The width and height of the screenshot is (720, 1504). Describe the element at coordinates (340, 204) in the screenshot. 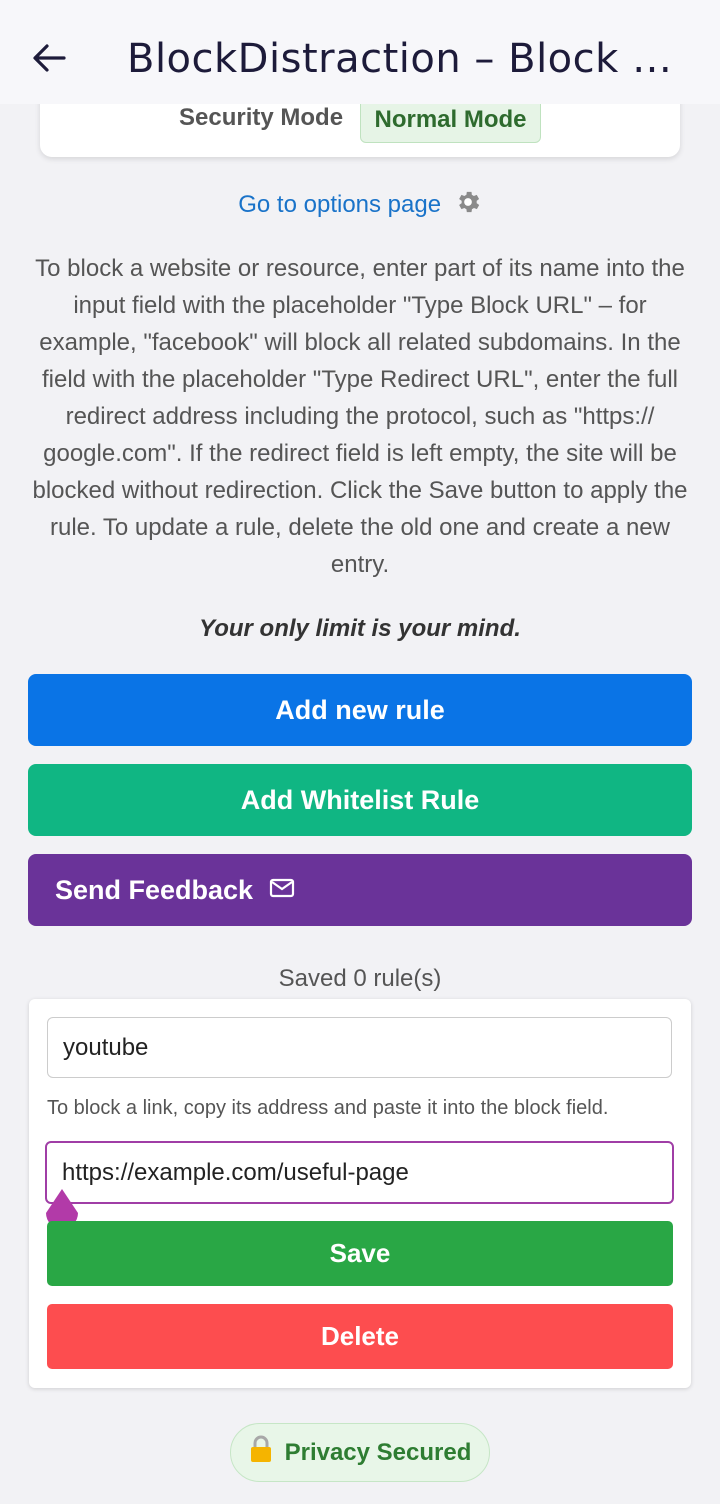

I see `options-link-label: Go to options page` at that location.